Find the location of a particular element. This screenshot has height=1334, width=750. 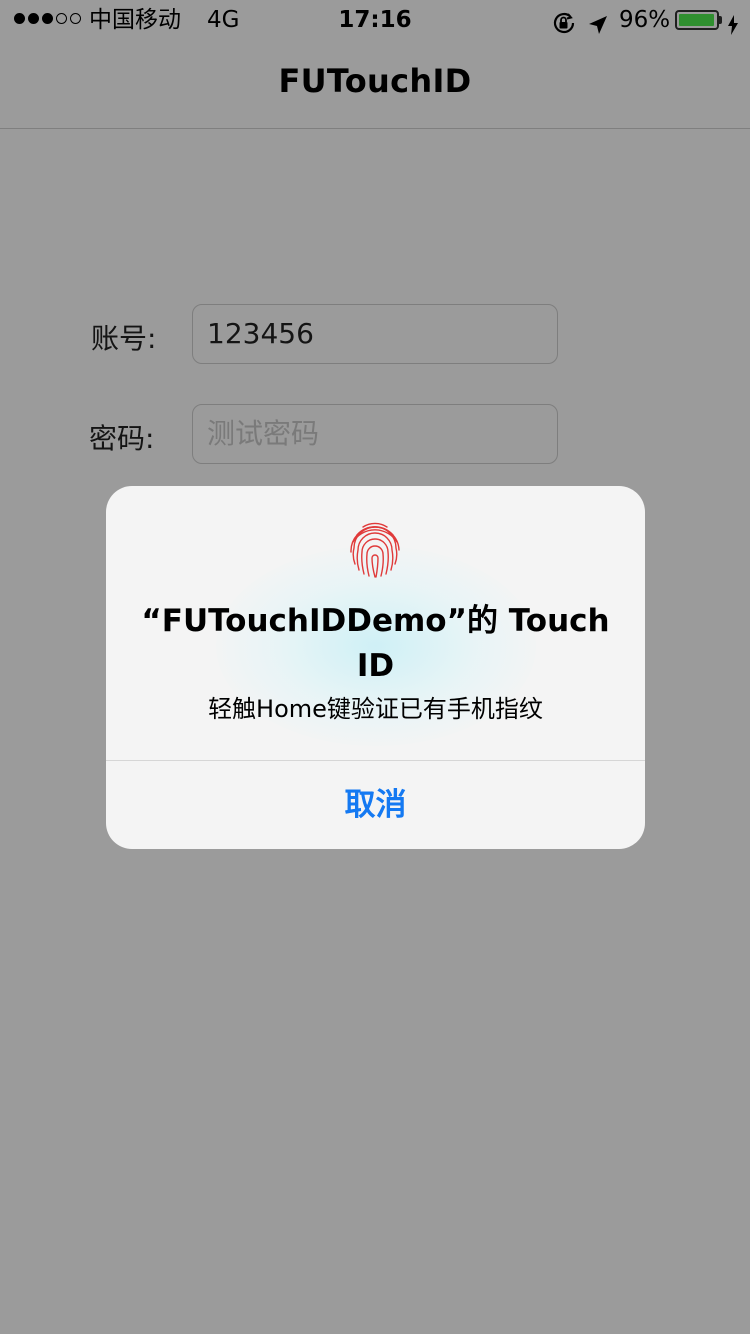

password-field: 测试密码 is located at coordinates (375, 434).